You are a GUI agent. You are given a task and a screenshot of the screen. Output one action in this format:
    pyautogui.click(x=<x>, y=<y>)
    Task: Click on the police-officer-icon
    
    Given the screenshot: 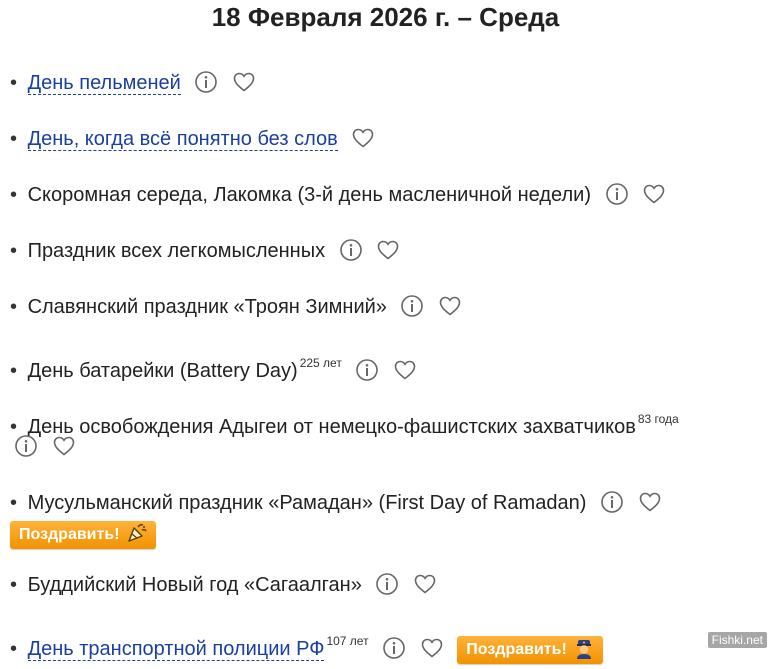 What is the action you would take?
    pyautogui.click(x=584, y=648)
    